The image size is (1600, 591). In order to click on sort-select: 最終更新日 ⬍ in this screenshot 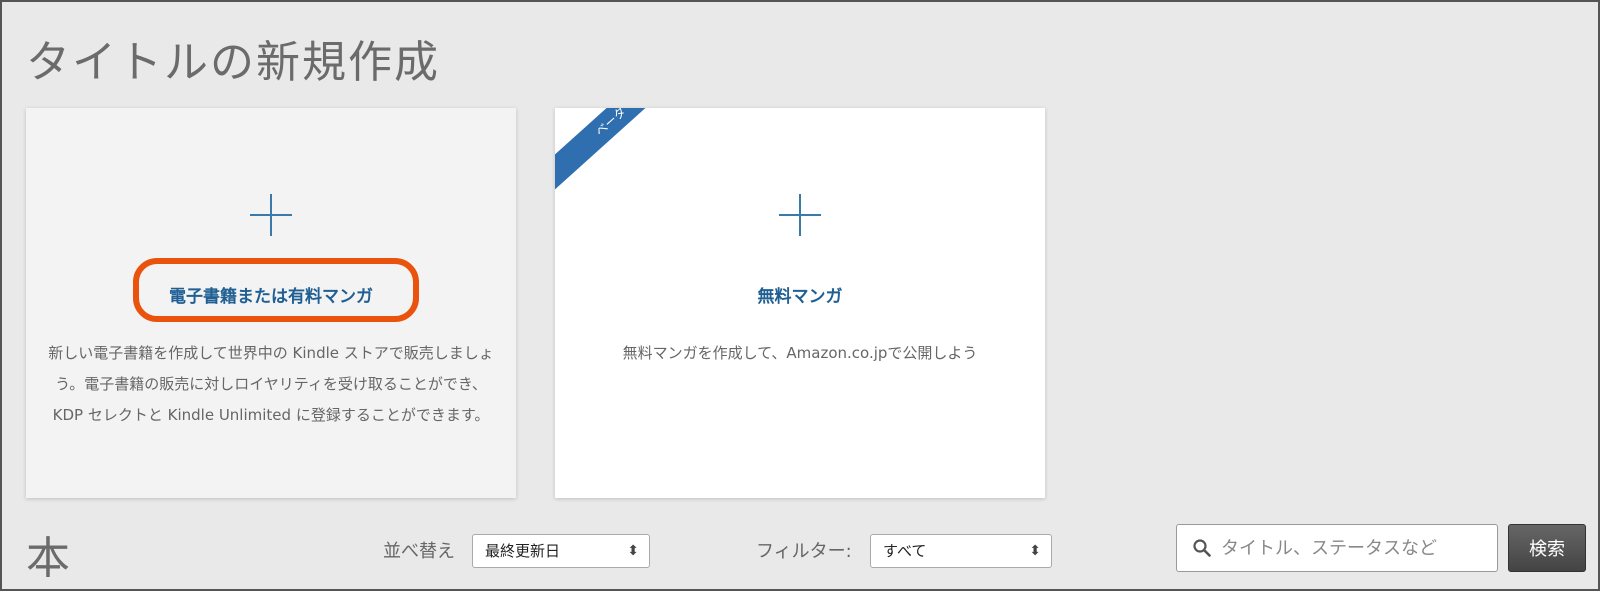, I will do `click(561, 551)`.